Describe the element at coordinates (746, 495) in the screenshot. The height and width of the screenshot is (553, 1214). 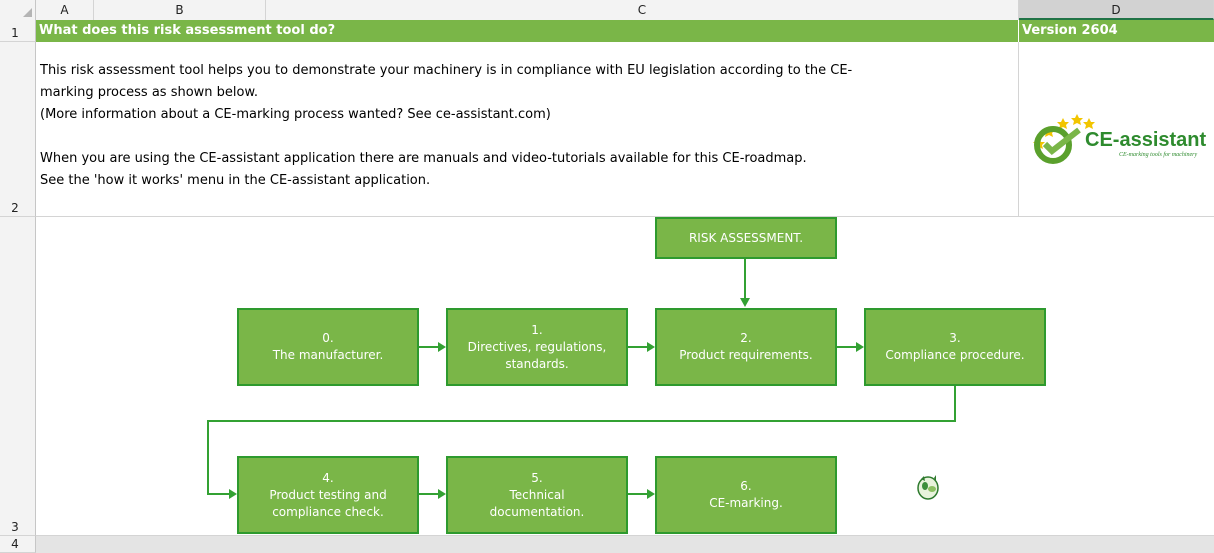
I see `step-6-box: 6. CE-marking.` at that location.